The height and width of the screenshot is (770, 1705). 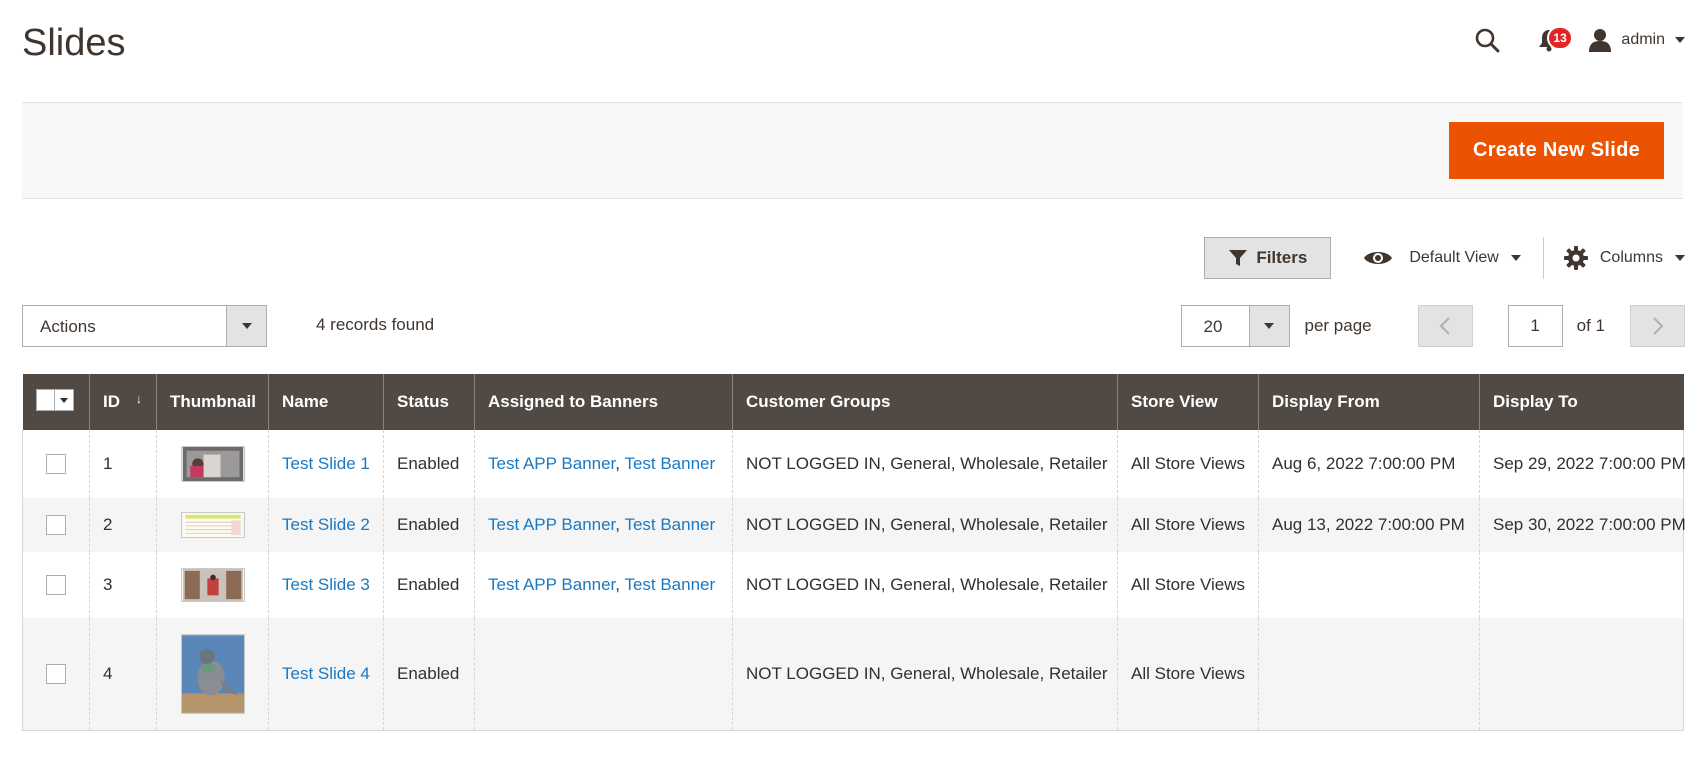 I want to click on gear-icon, so click(x=1575, y=258).